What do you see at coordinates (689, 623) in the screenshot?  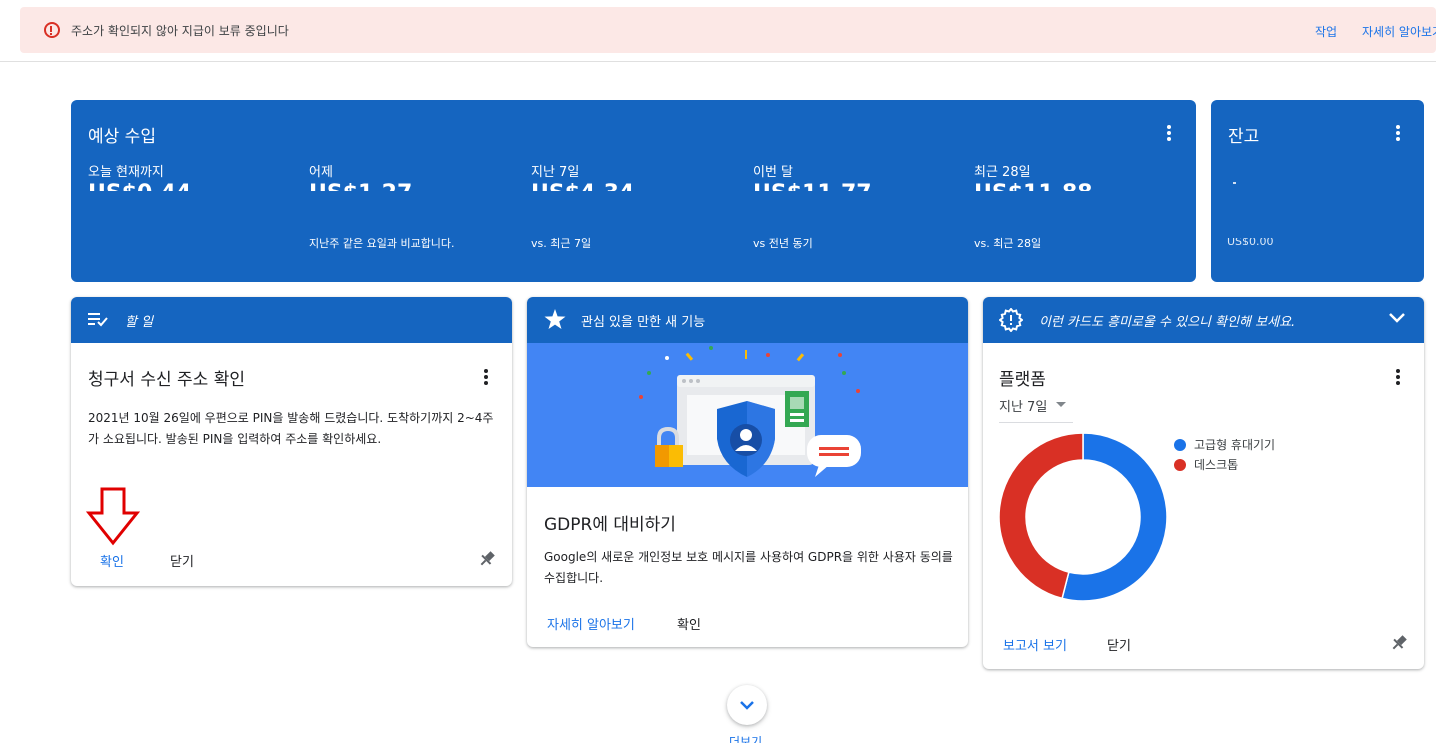 I see `confirm-button: 확인` at bounding box center [689, 623].